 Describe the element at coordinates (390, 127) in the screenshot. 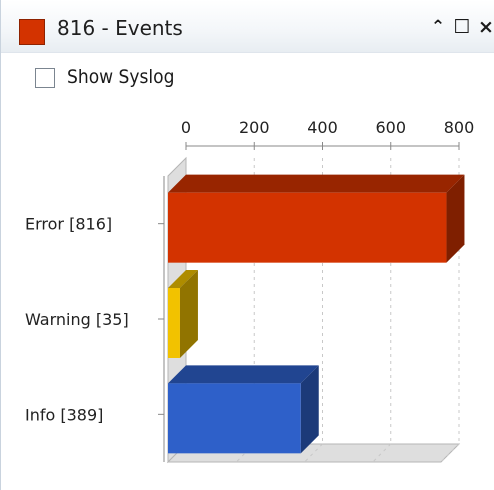

I see `x-tick-label: 600` at that location.